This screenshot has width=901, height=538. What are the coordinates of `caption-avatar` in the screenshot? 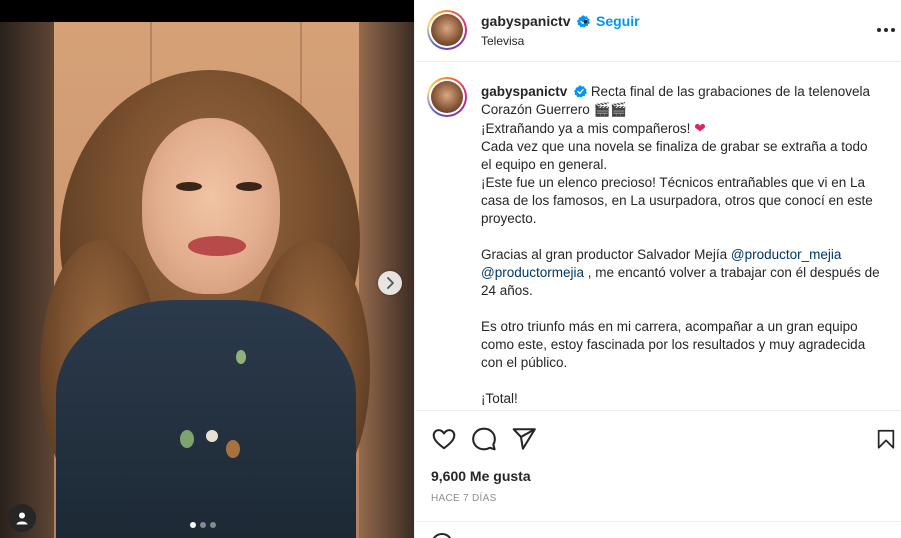 It's located at (447, 97).